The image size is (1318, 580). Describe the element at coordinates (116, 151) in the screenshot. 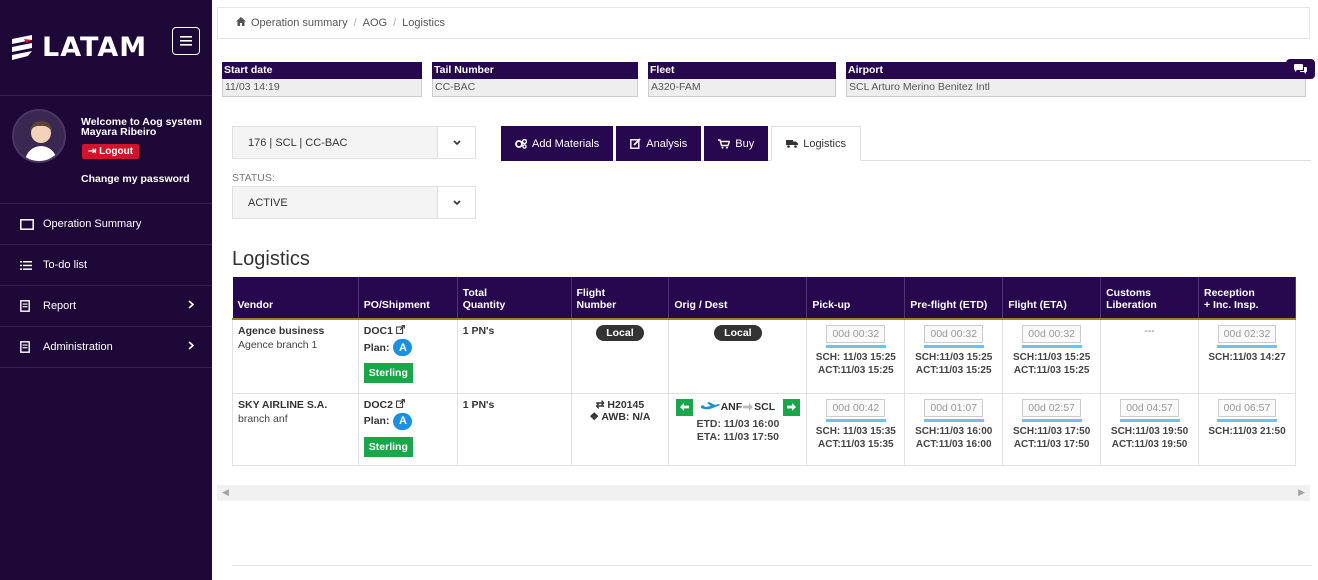

I see `logout-label: Logout` at that location.